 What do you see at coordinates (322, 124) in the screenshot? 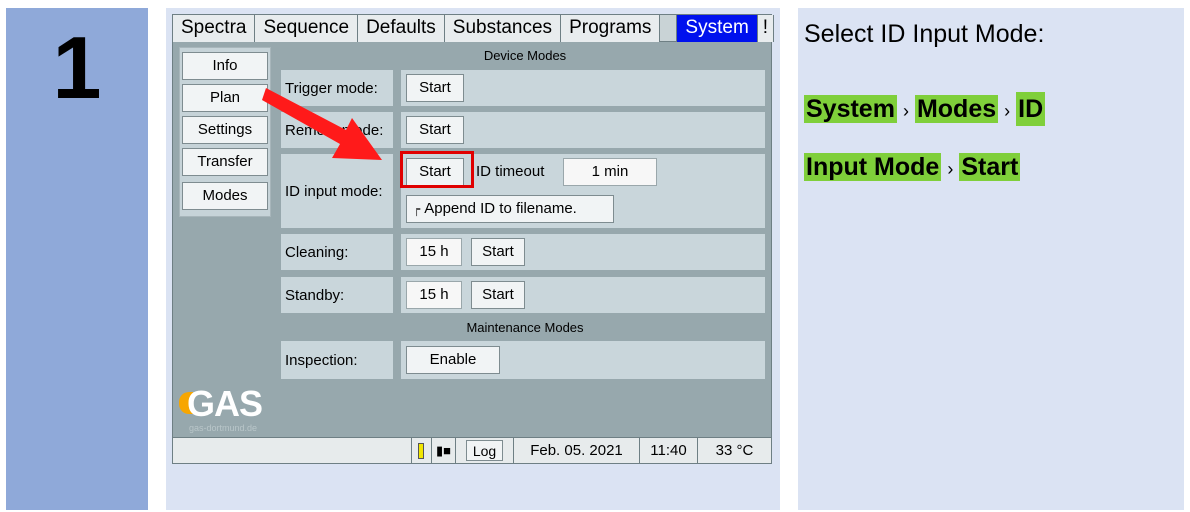
I see `pointer-arrow-icon` at bounding box center [322, 124].